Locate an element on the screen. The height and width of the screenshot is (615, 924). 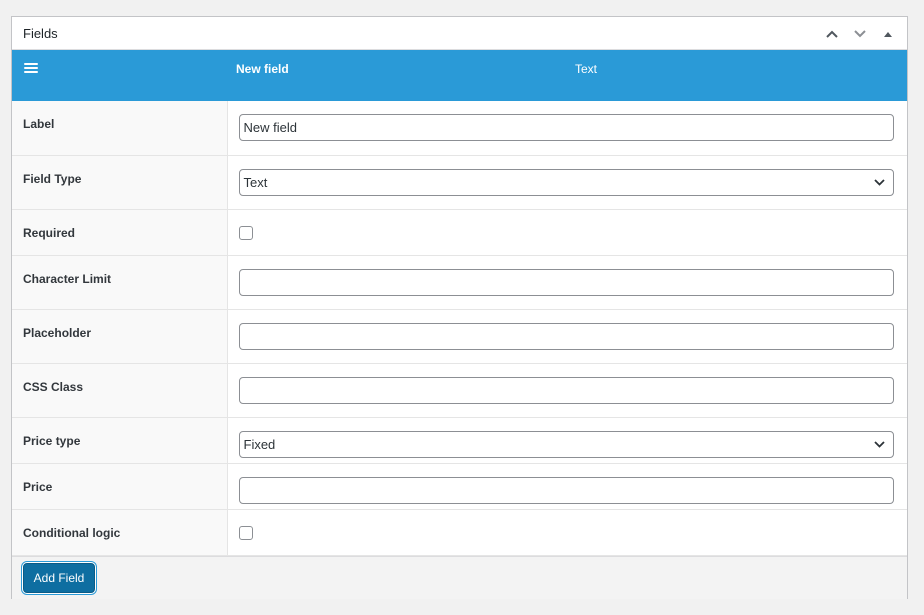
row-price: Price is located at coordinates (459, 486).